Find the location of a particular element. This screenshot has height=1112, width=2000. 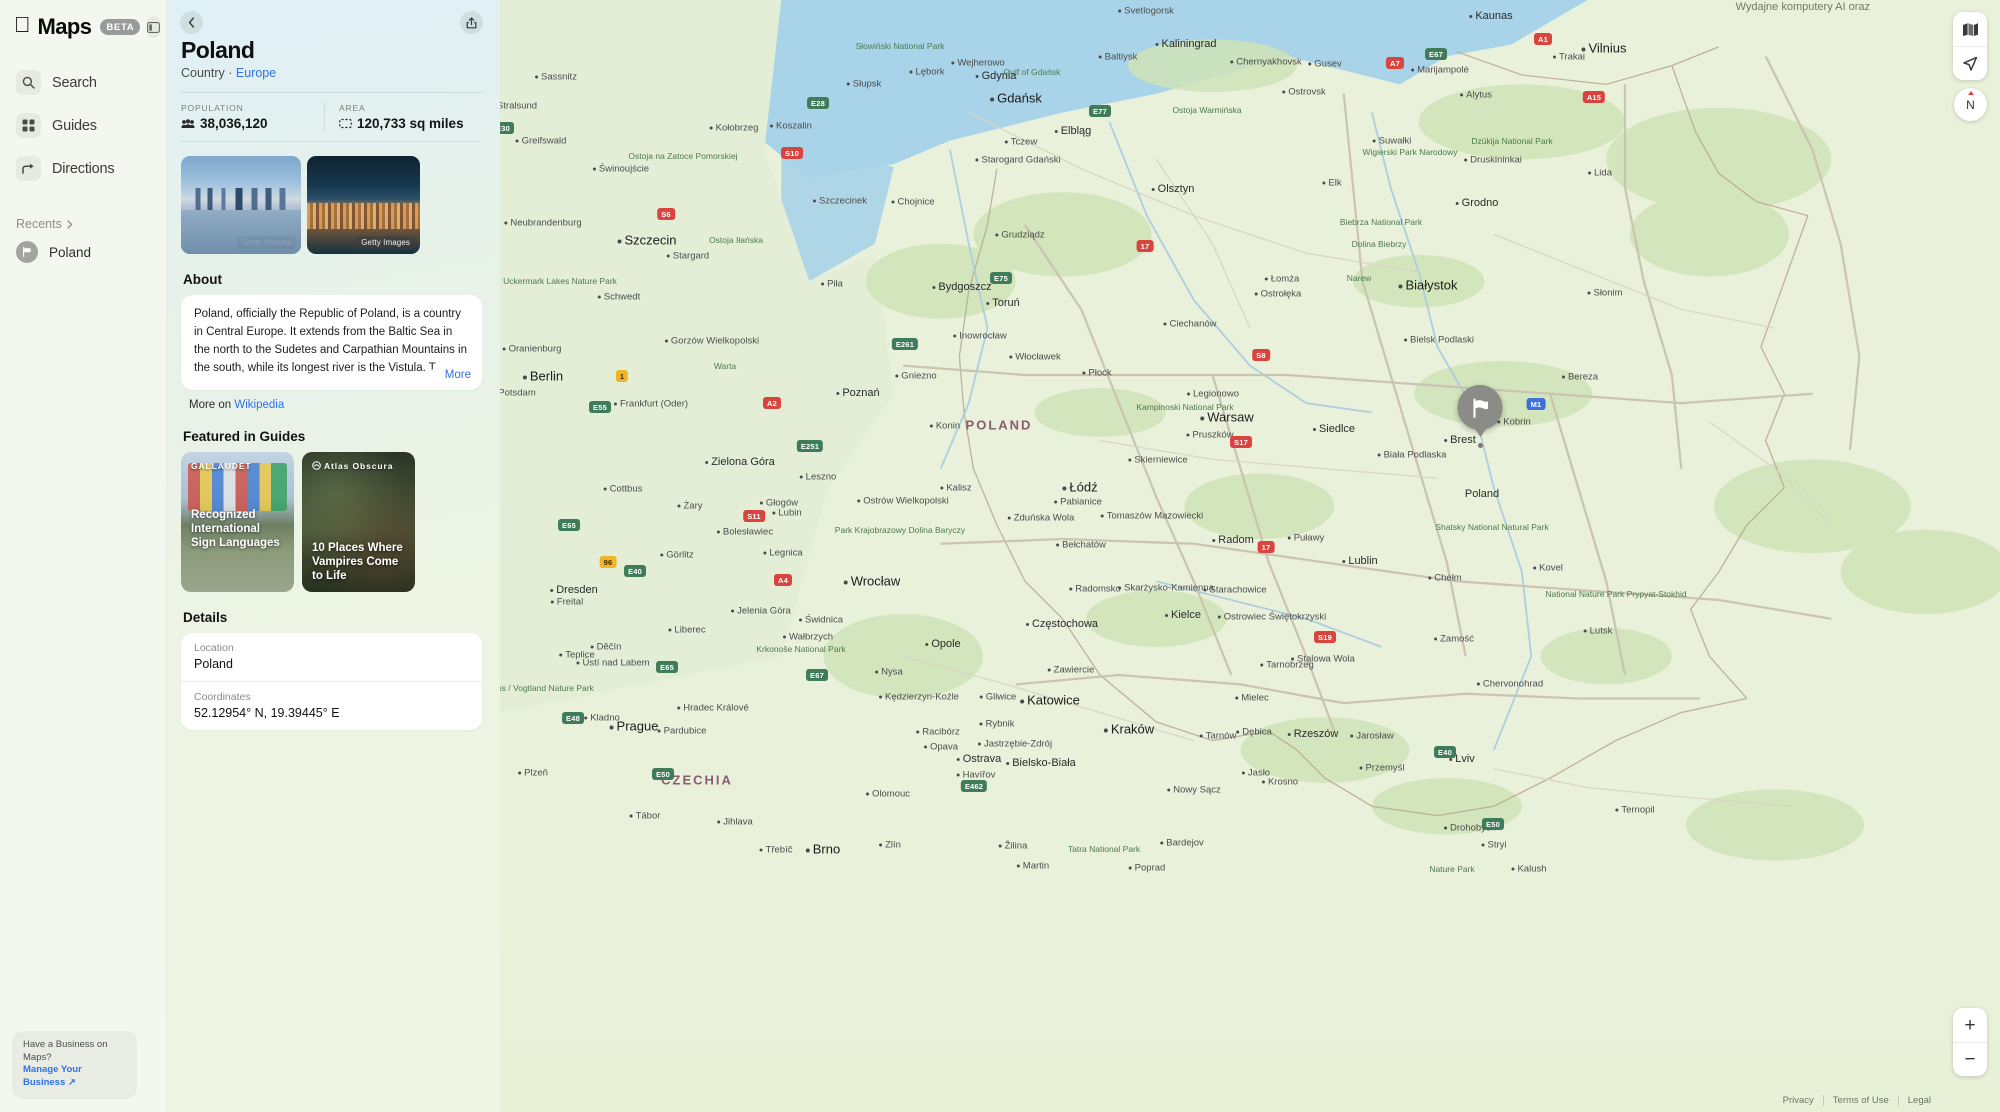

sidebar-item-label: Directions is located at coordinates (83, 168).